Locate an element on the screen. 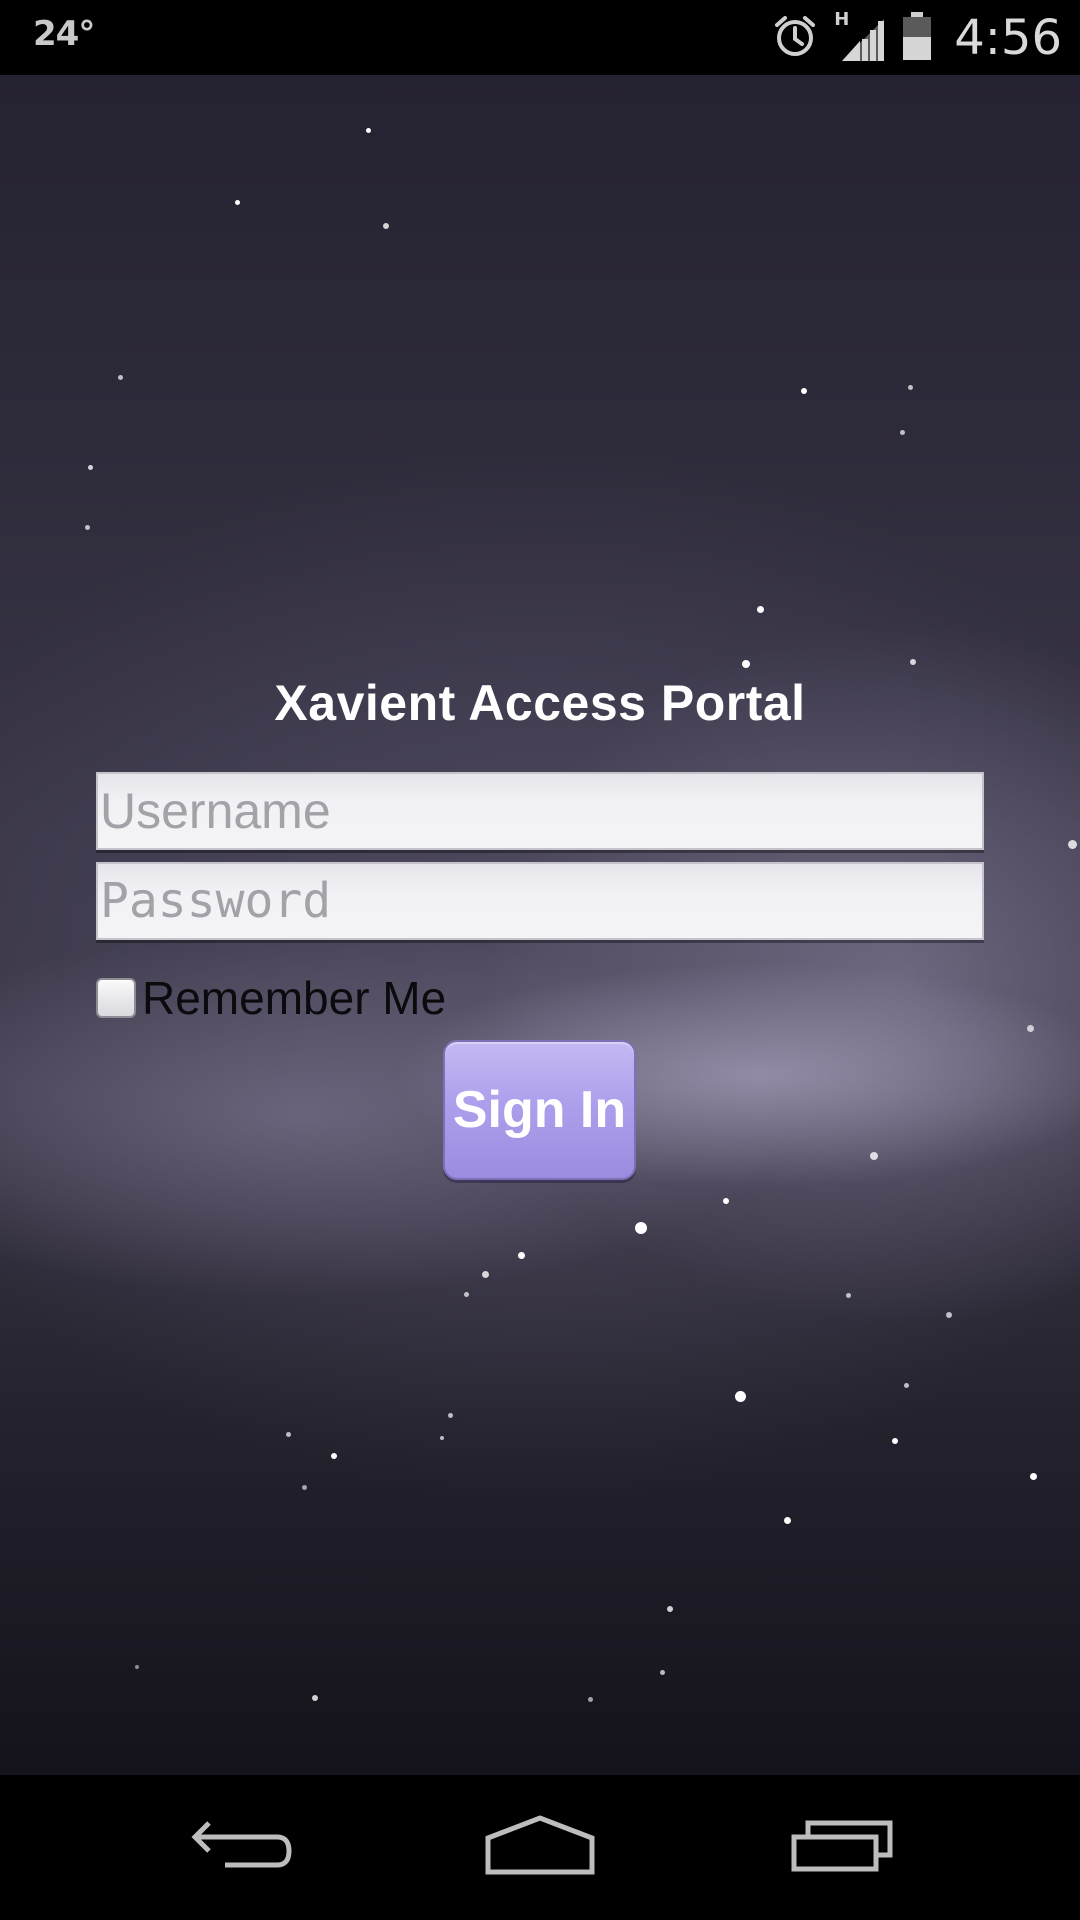  battery-icon is located at coordinates (917, 38).